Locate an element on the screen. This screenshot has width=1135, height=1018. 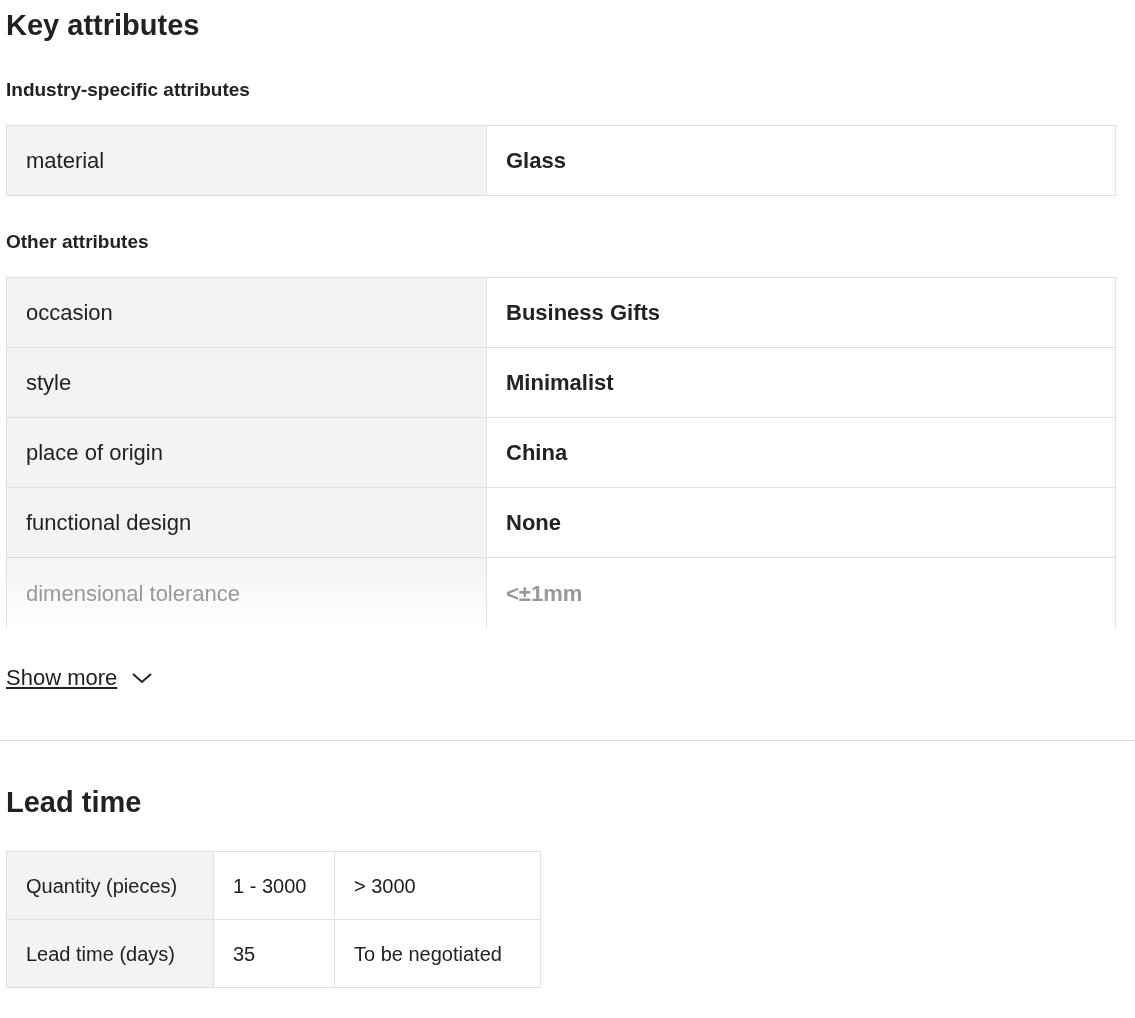
table-cell: 35 is located at coordinates (274, 953).